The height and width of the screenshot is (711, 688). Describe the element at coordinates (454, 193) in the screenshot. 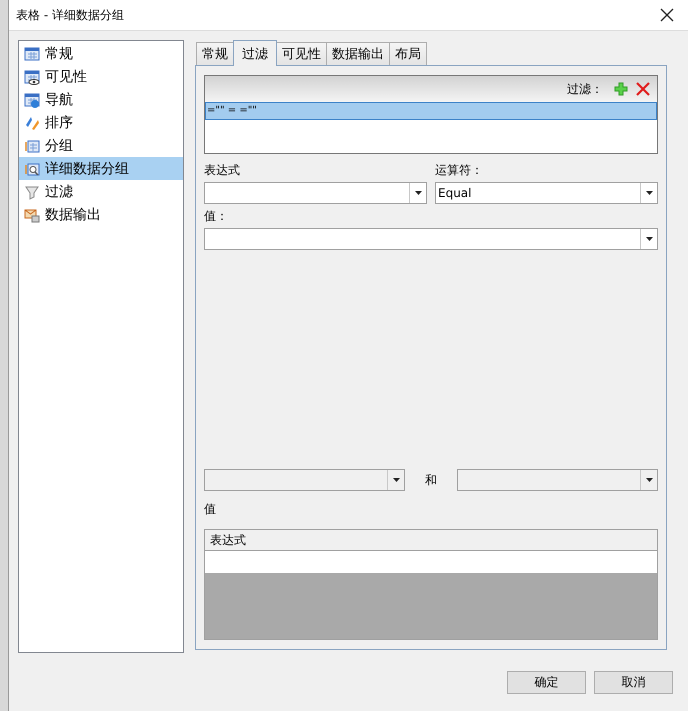

I see `field-value: Equal` at that location.